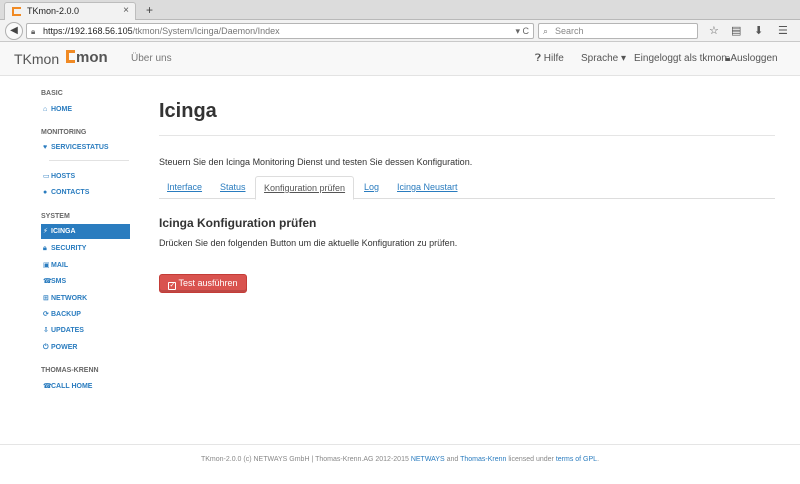  I want to click on sidebar-item-label: MAIL, so click(60, 265).